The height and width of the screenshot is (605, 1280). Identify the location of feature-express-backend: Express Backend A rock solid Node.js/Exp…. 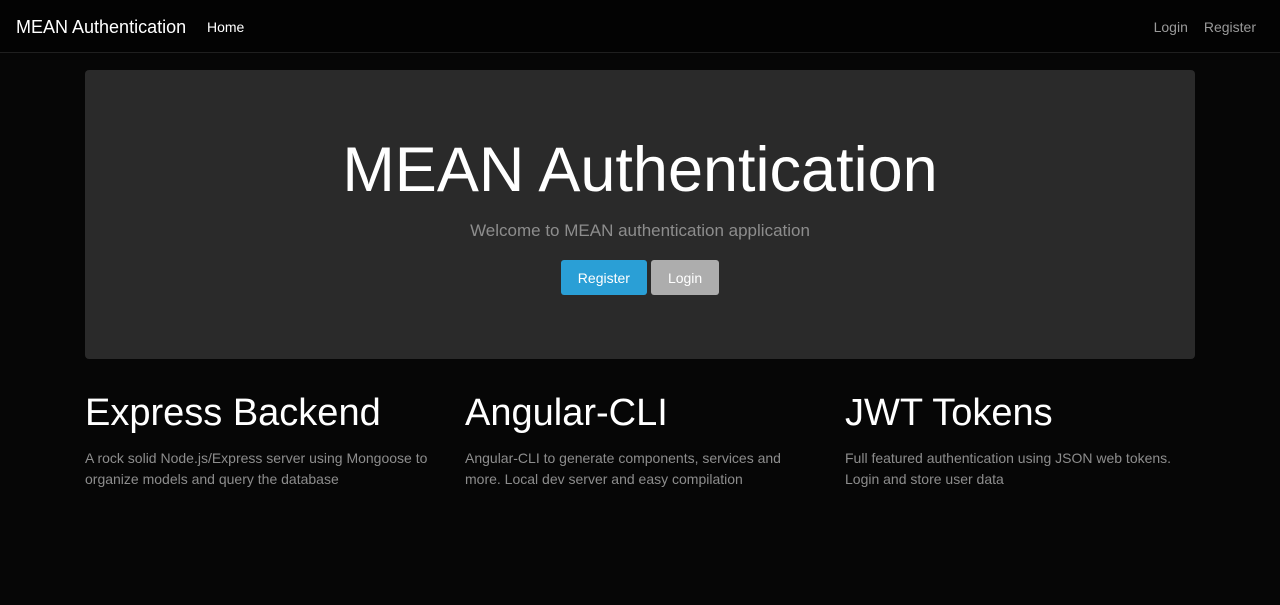
(275, 440).